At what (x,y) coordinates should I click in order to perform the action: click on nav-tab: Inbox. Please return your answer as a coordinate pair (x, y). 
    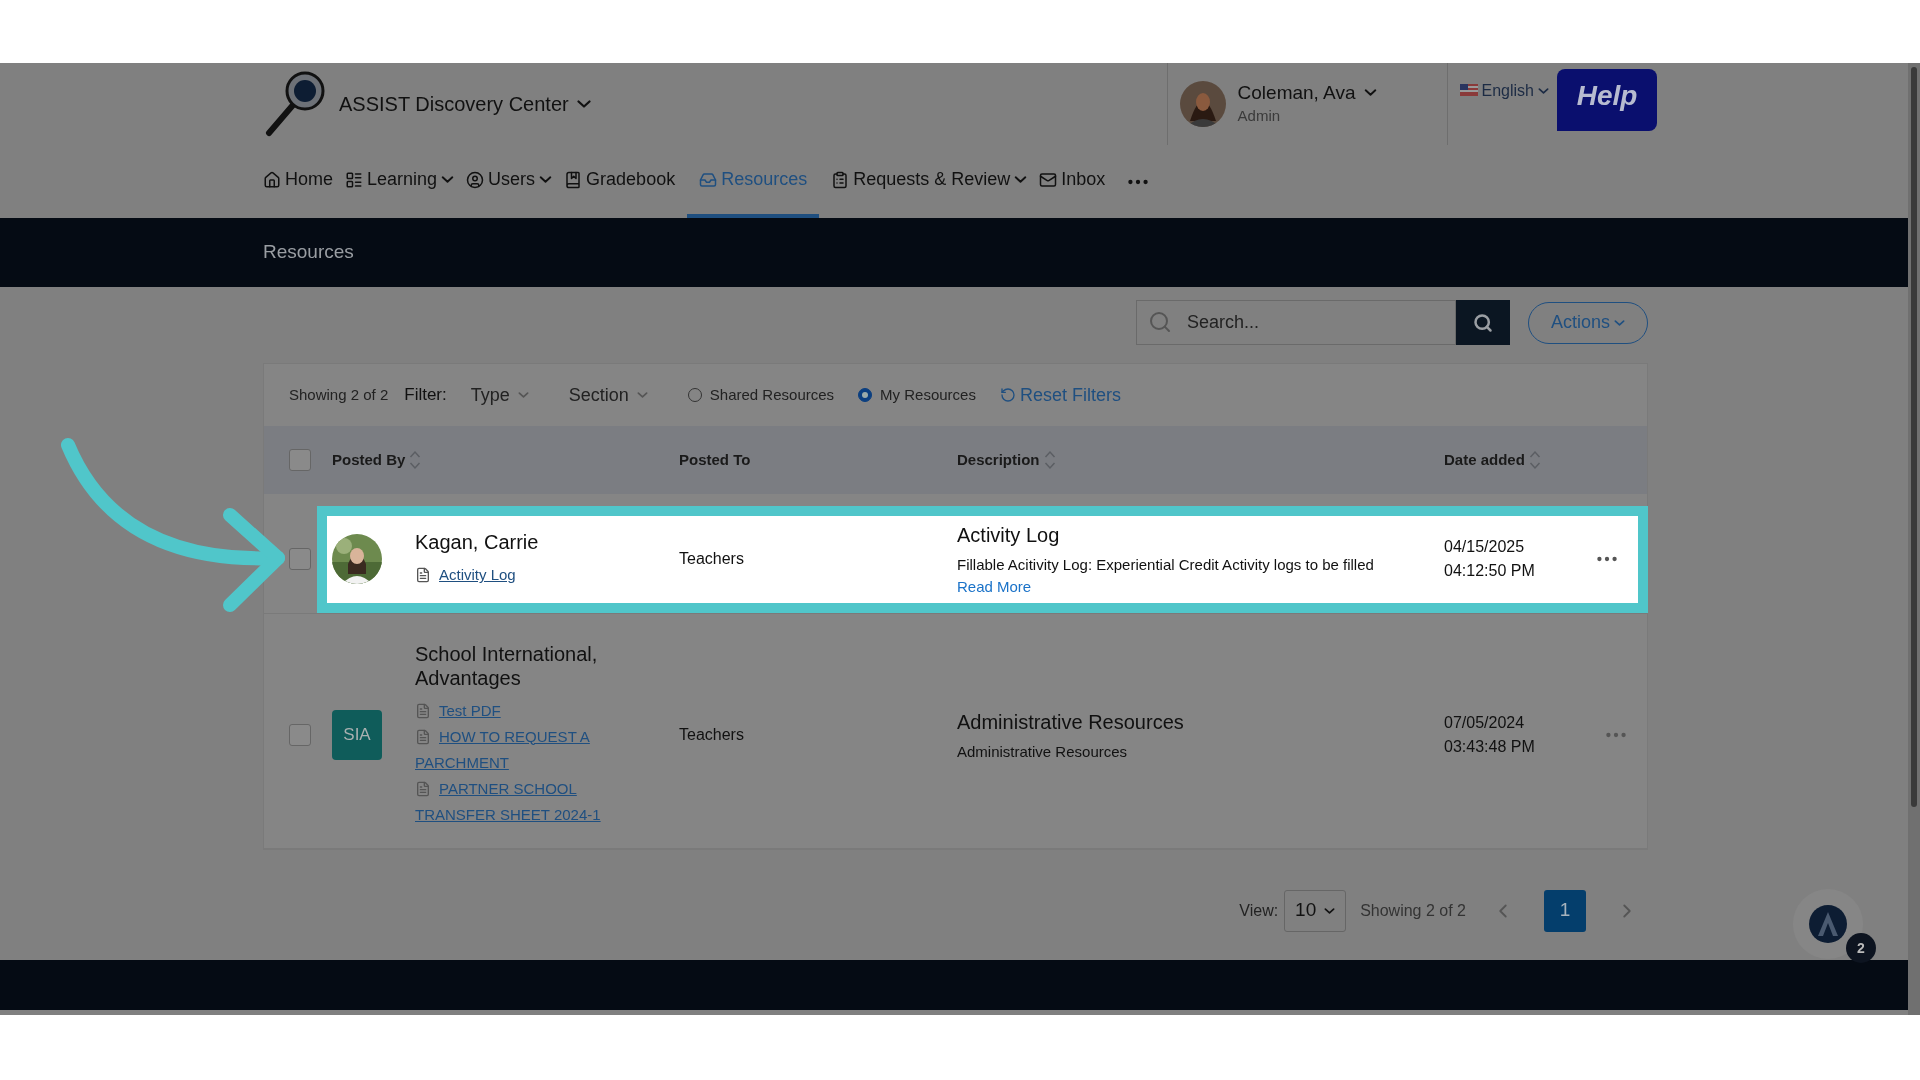
    Looking at the image, I should click on (1072, 181).